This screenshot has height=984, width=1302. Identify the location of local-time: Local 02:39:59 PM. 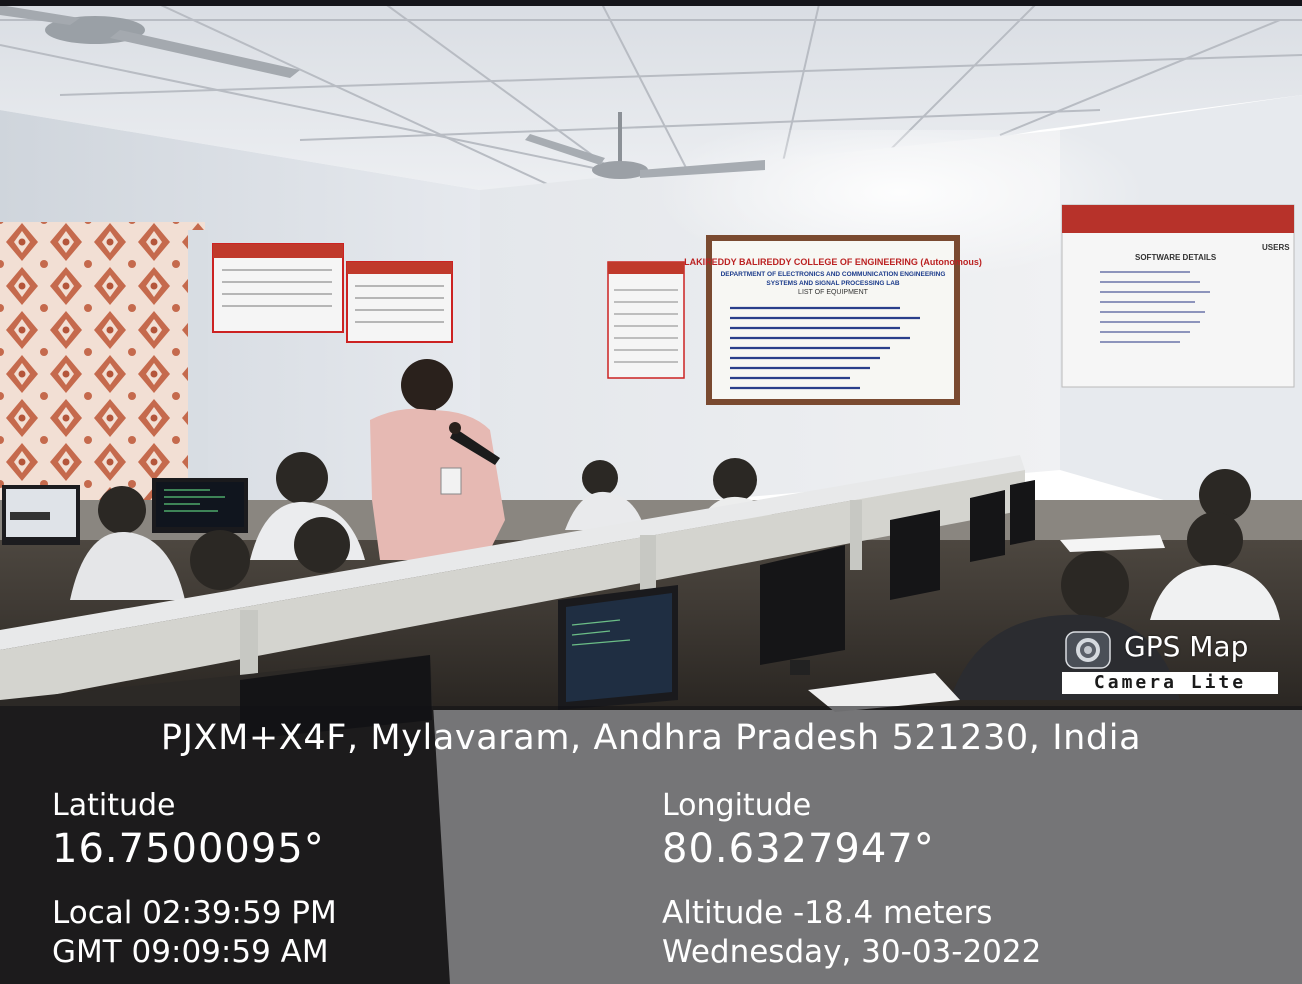
(194, 913).